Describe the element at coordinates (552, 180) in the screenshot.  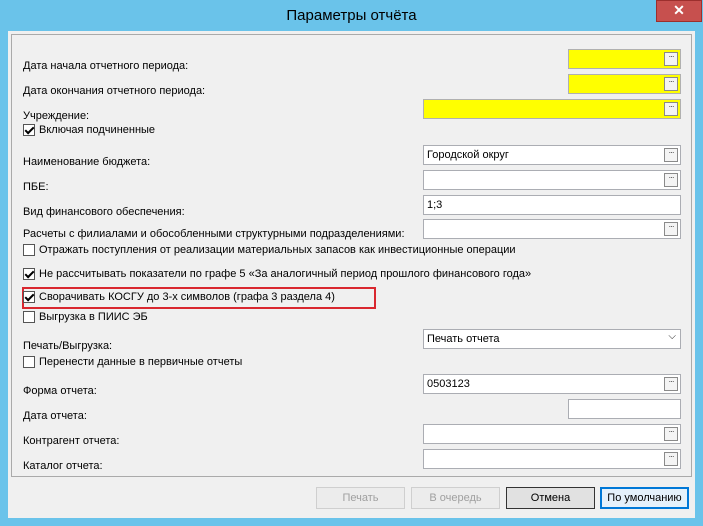
I see `pbe-field: ···` at that location.